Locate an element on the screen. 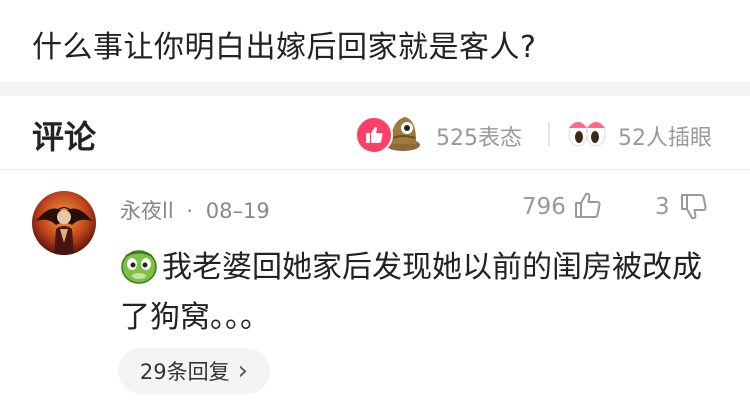 This screenshot has height=420, width=750. reply-count-label: 29条回复 is located at coordinates (184, 372).